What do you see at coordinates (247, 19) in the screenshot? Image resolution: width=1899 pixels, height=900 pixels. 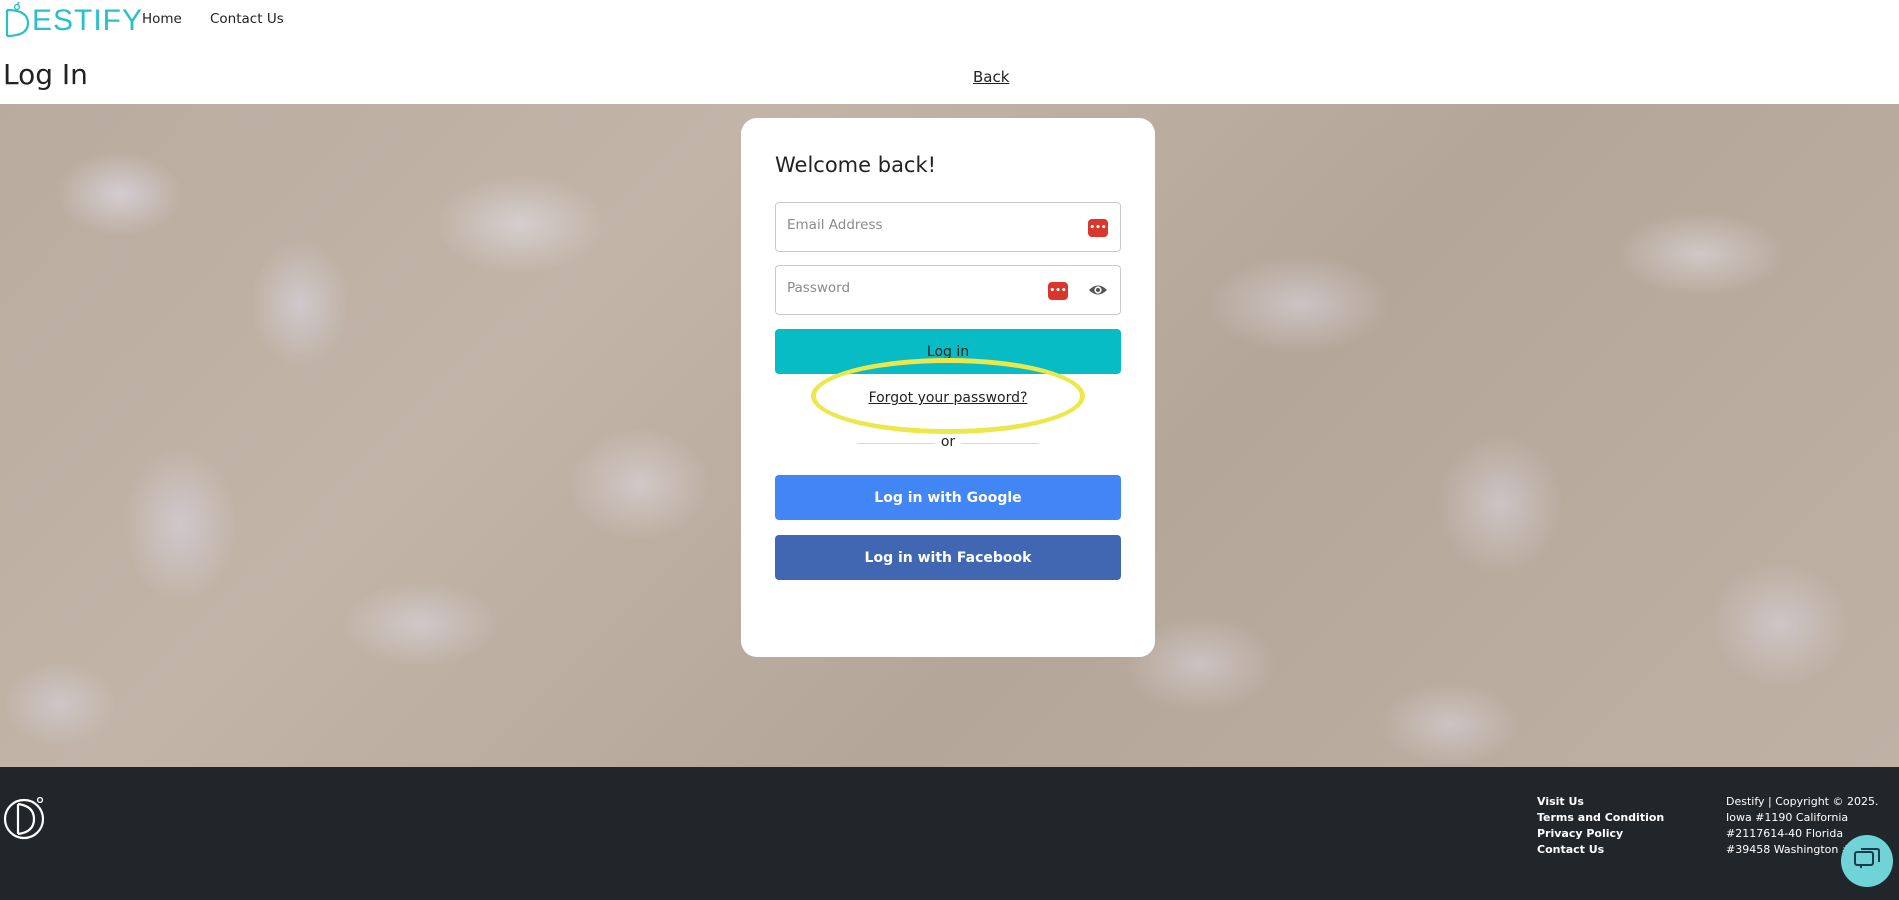 I see `nav-link-contact: Contact Us` at bounding box center [247, 19].